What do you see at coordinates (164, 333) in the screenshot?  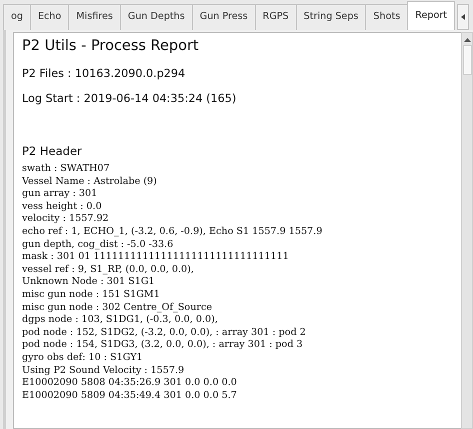 I see `report-line: pod node : 152, S1DG2, (-3.2, 0.0, 0.0), : array 301 : pod 2` at bounding box center [164, 333].